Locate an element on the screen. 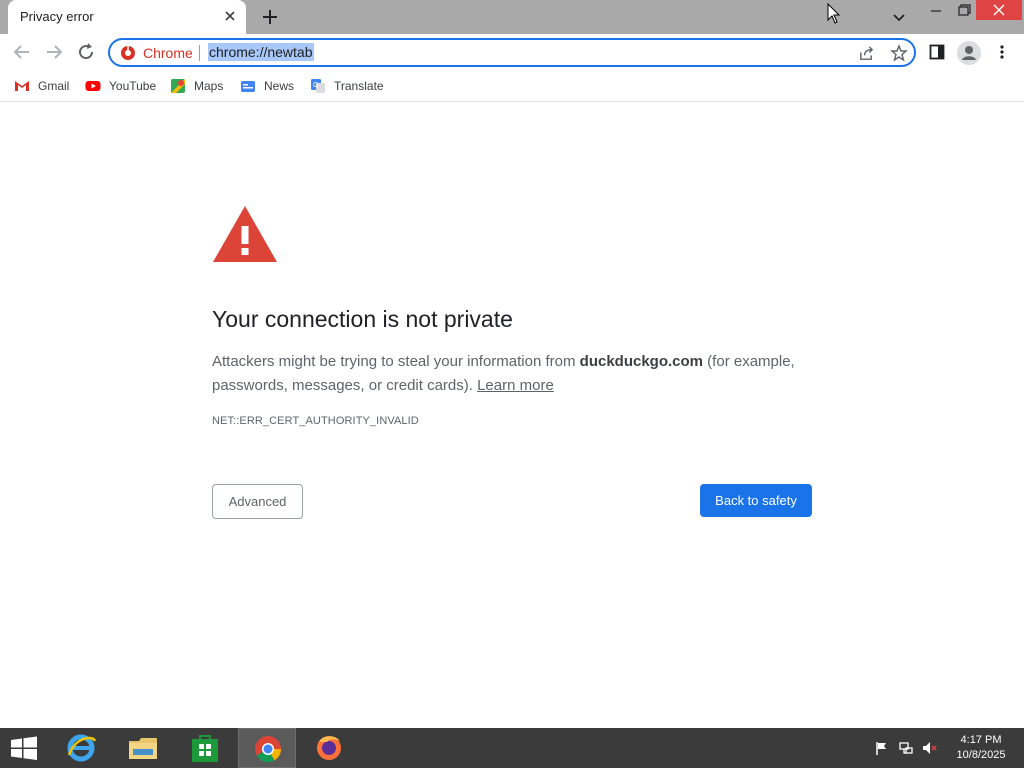  internet-explorer-icon is located at coordinates (82, 748).